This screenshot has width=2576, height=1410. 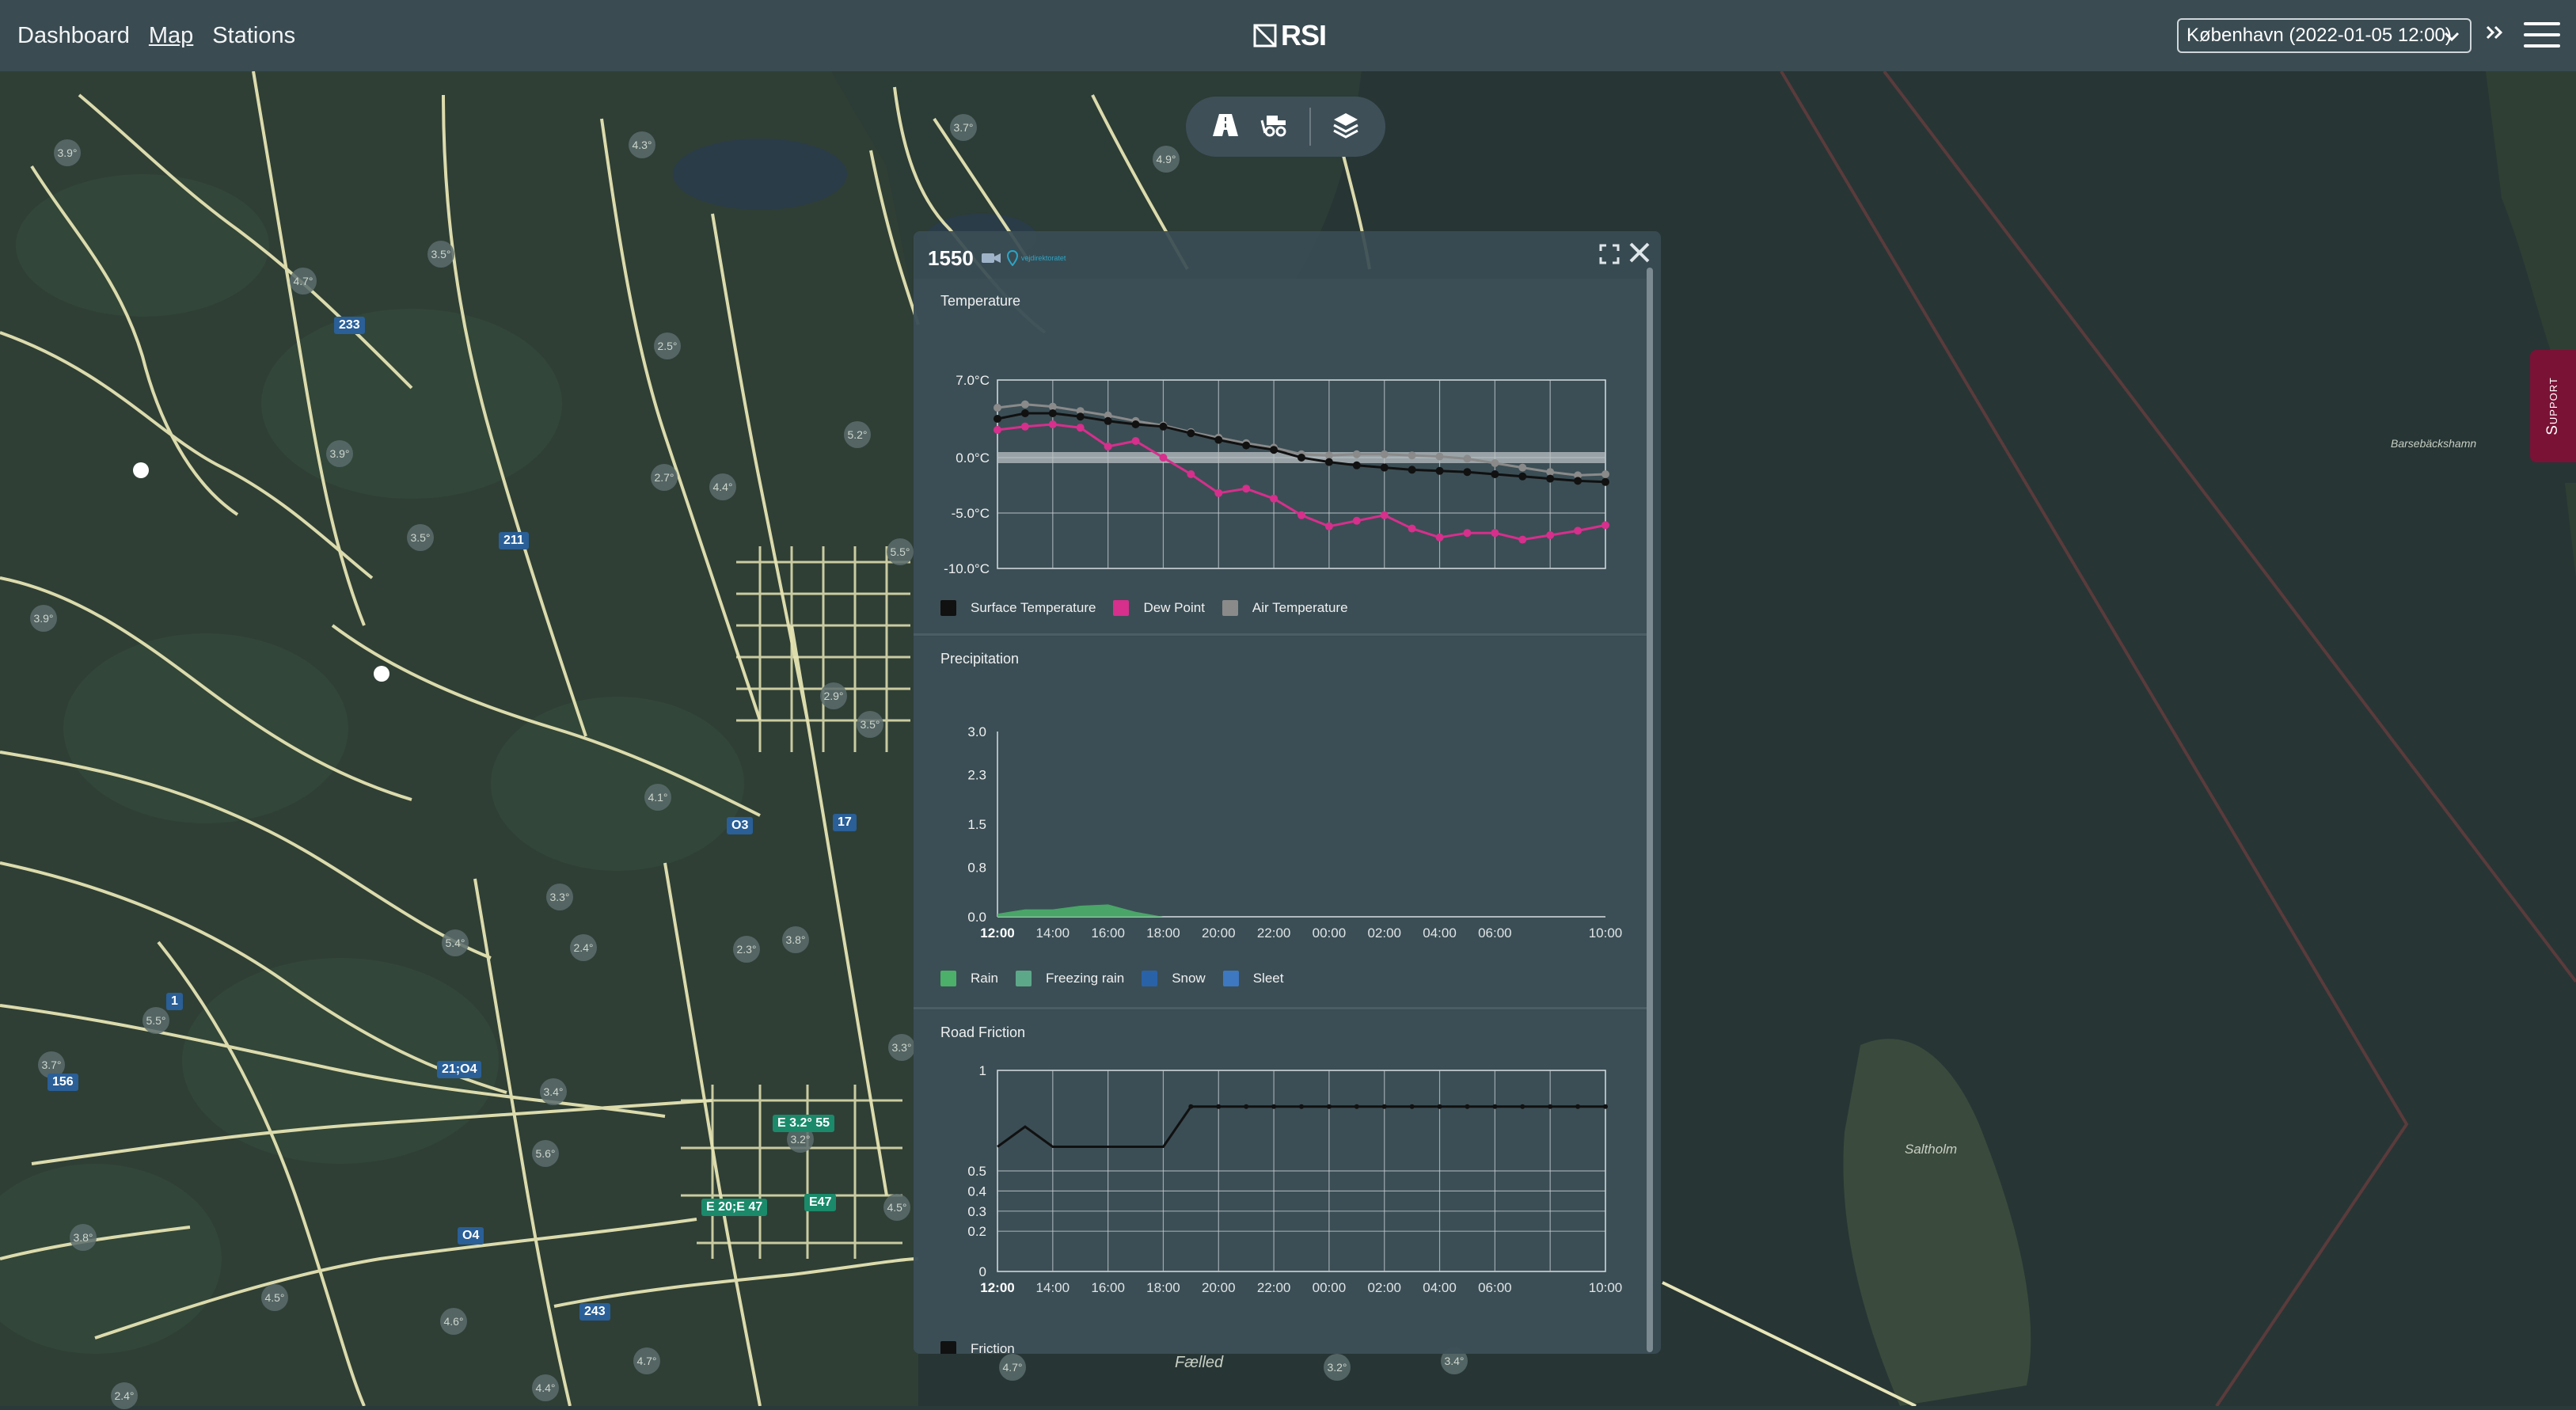 What do you see at coordinates (1606, 1287) in the screenshot?
I see `x-tick-label: 10:00` at bounding box center [1606, 1287].